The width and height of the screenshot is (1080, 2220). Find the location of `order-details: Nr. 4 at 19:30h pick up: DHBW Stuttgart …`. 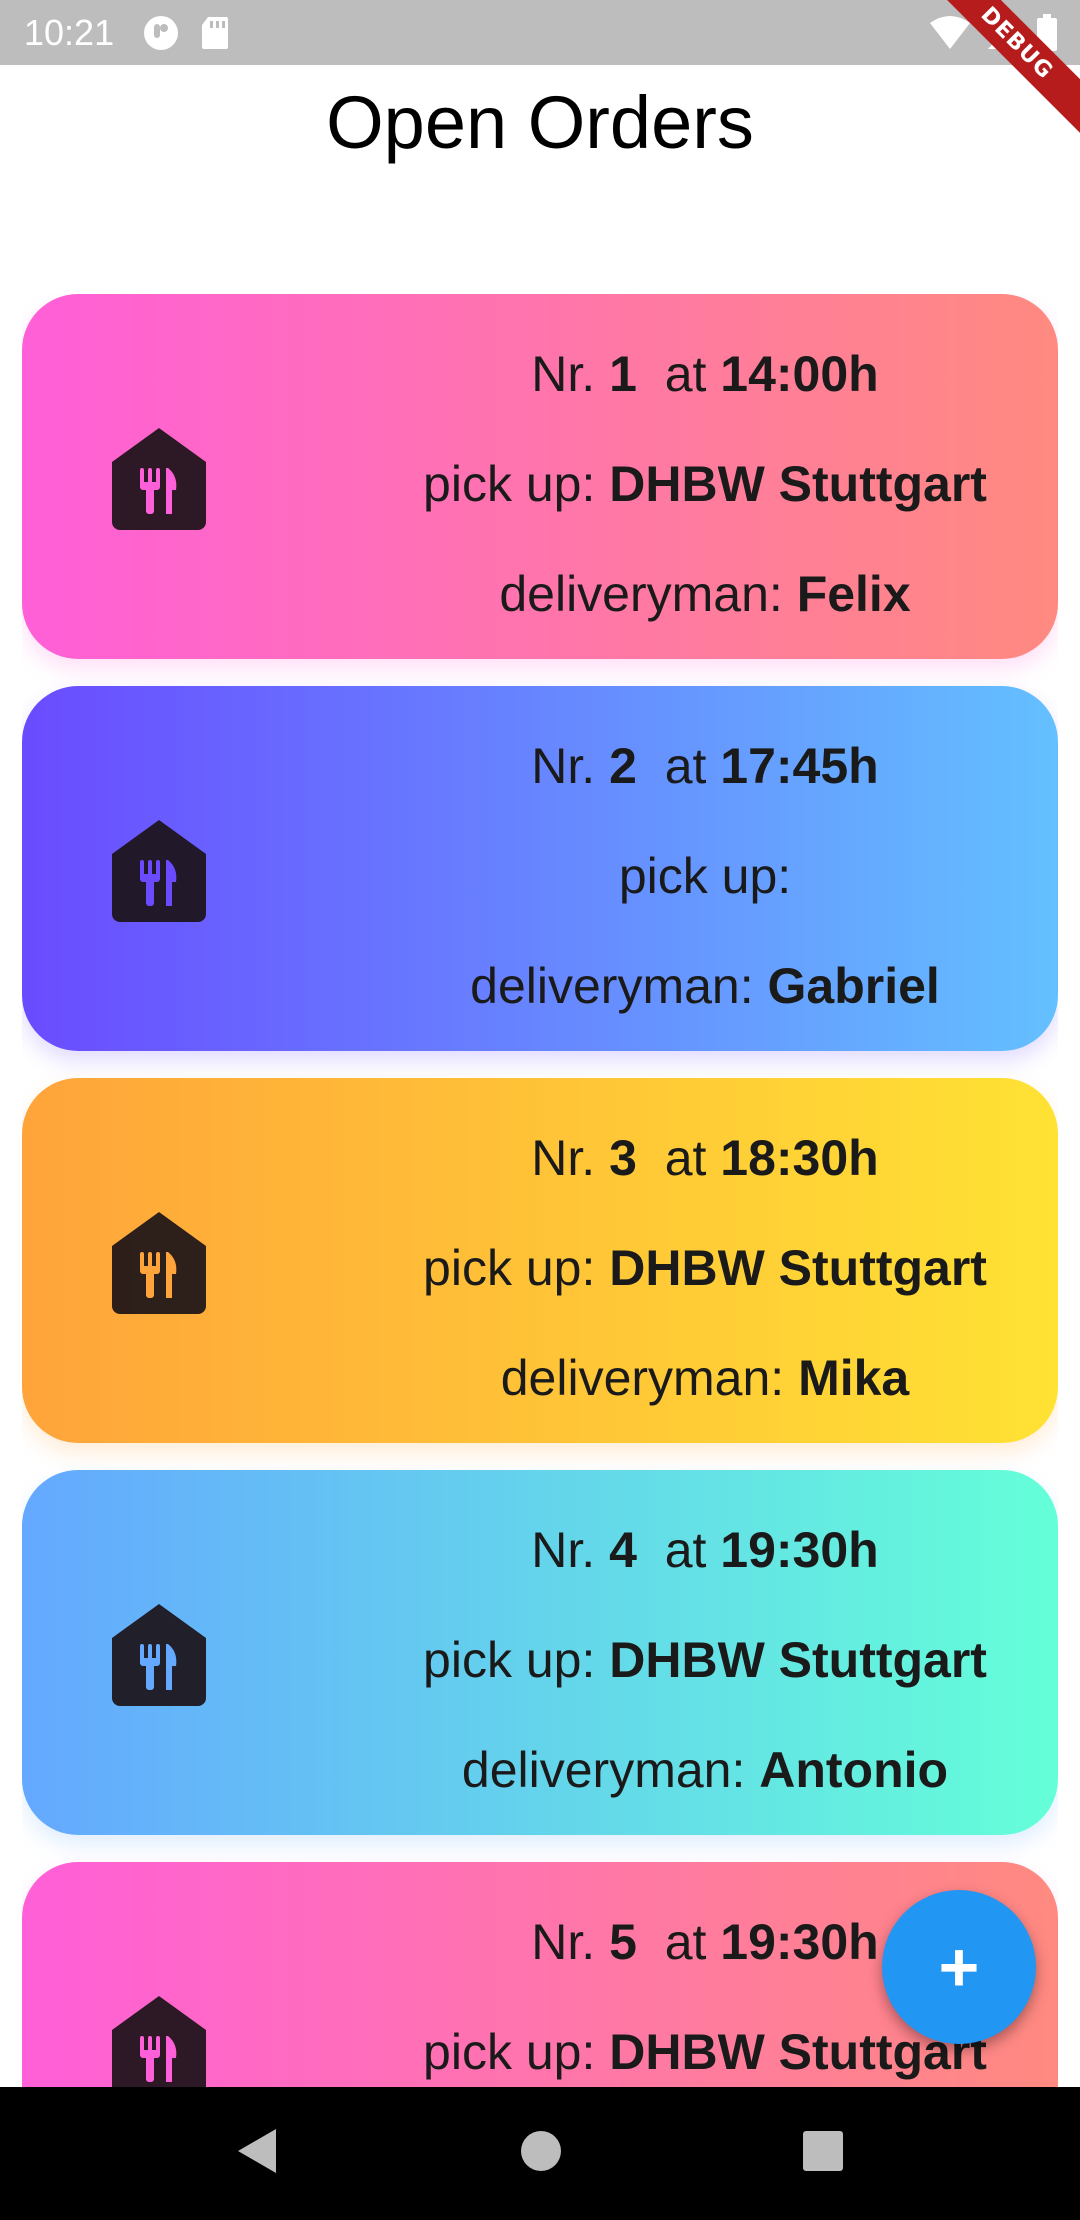

order-details: Nr. 4 at 19:30h pick up: DHBW Stuttgart … is located at coordinates (705, 1660).